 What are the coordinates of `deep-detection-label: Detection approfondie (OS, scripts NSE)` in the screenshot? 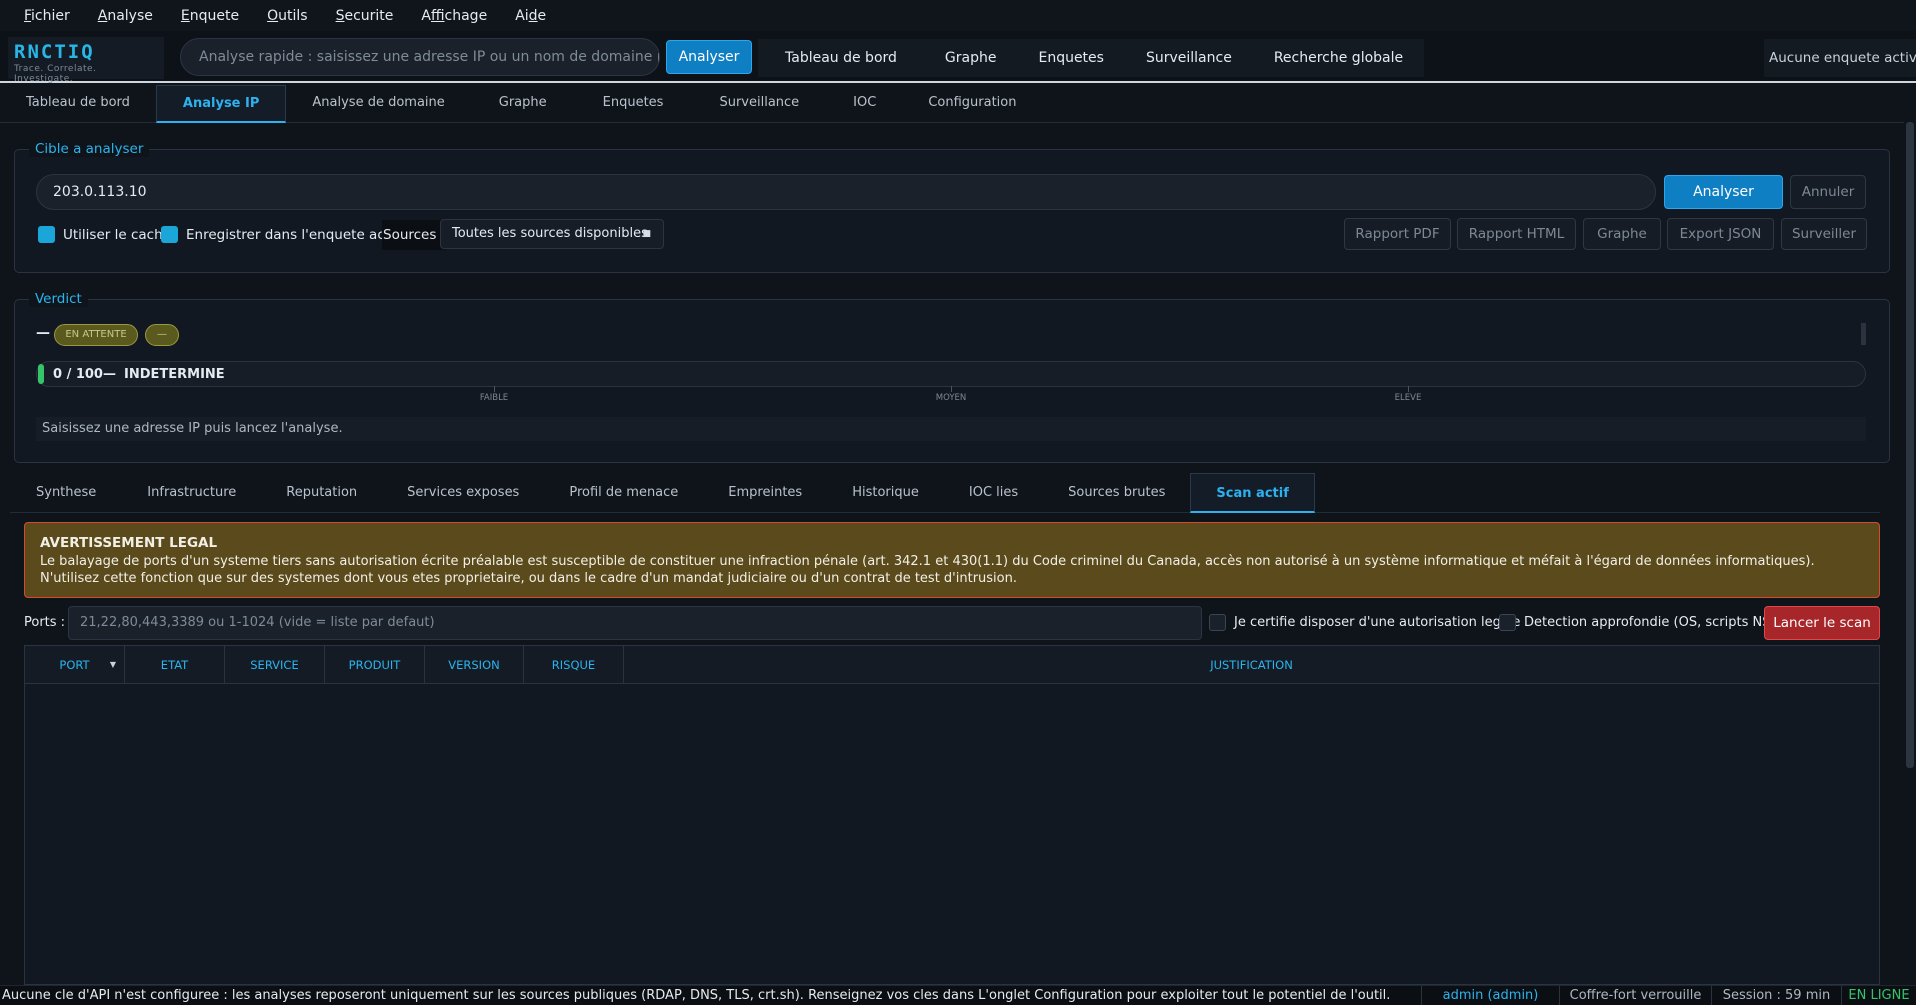 It's located at (1654, 622).